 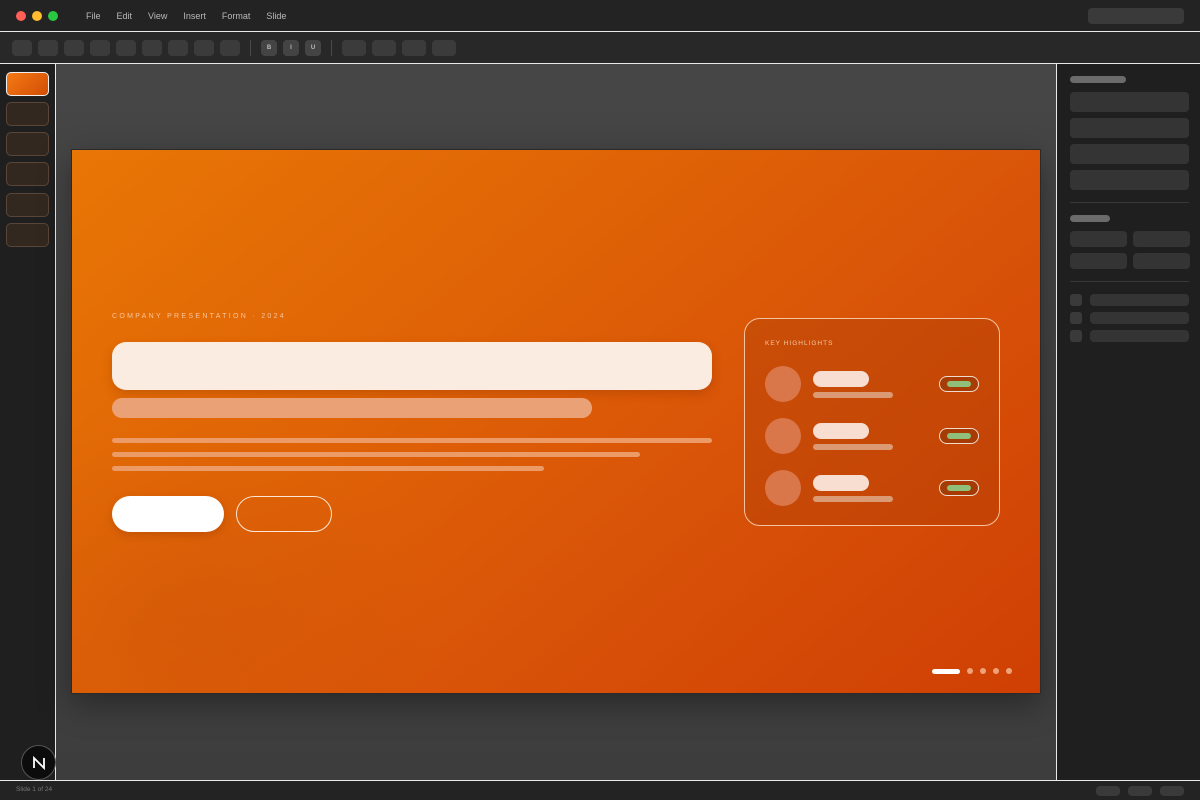 What do you see at coordinates (799, 343) in the screenshot?
I see `card-title: KEY HIGHLIGHTS` at bounding box center [799, 343].